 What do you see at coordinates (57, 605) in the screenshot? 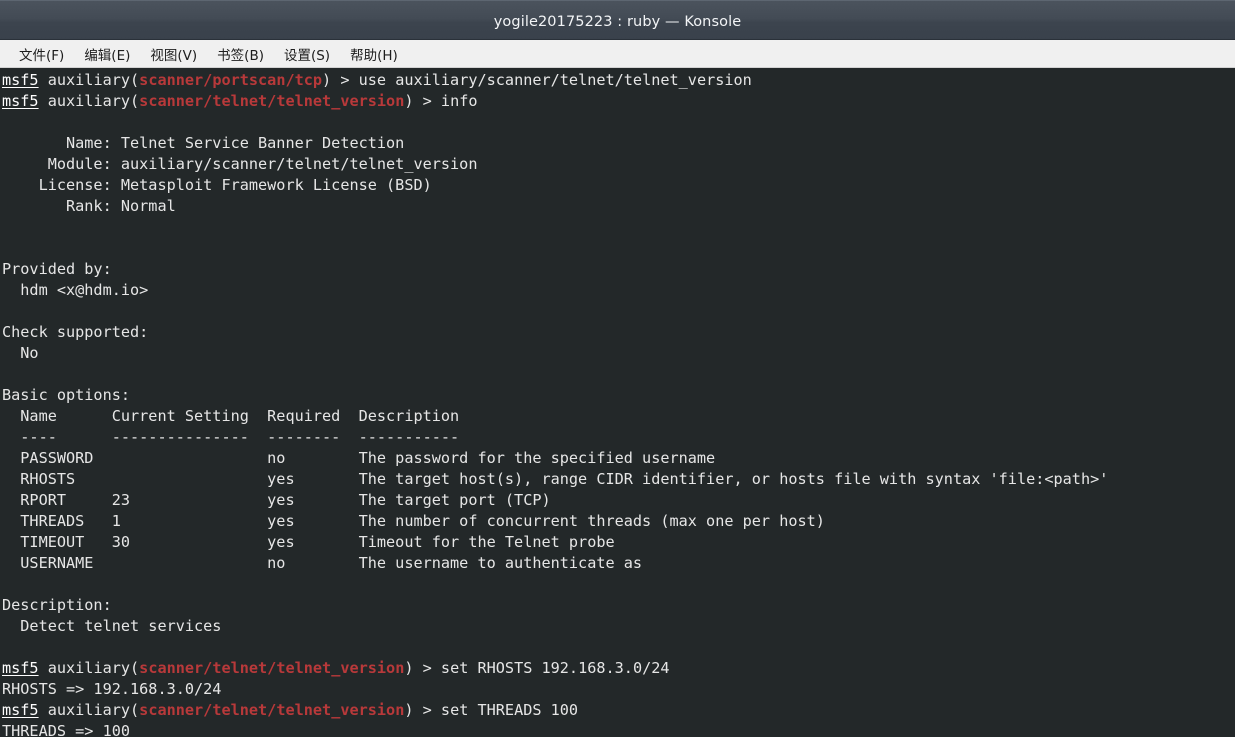
I see `terminal-output-line: Description:` at bounding box center [57, 605].